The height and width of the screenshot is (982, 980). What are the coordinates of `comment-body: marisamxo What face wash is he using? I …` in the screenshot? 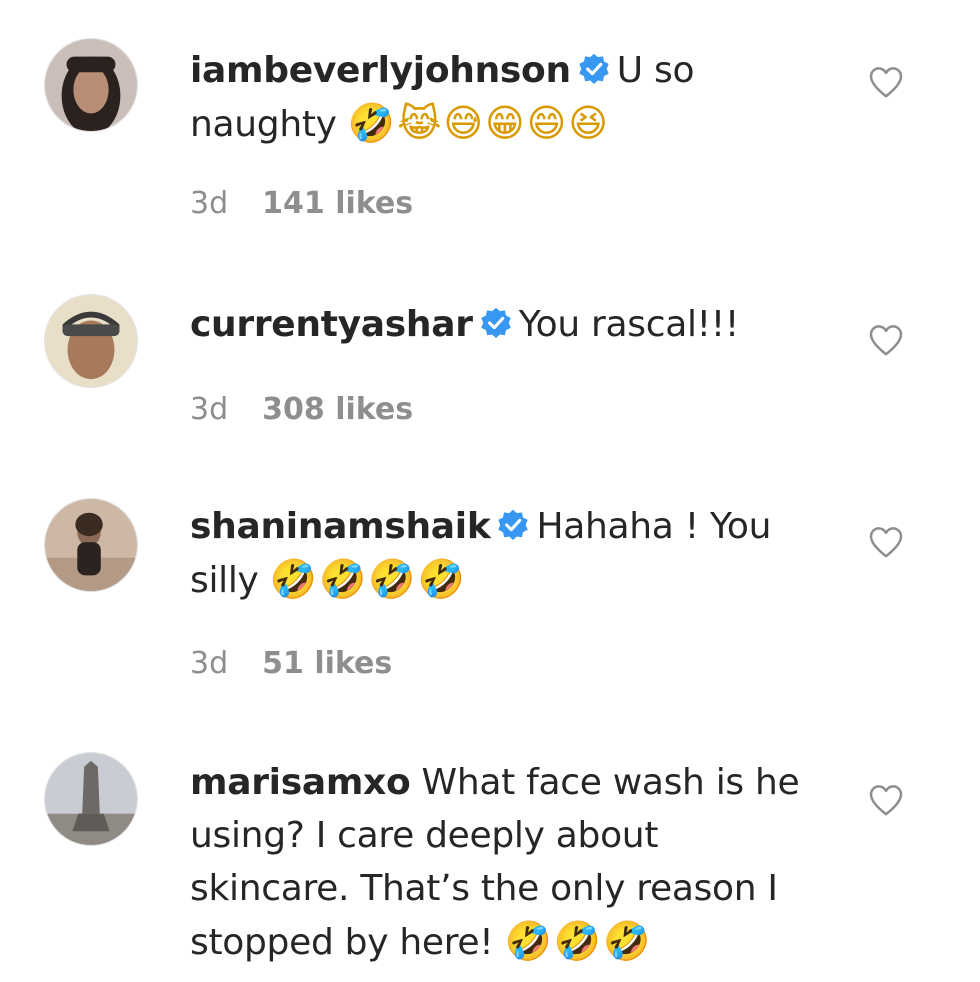 It's located at (505, 862).